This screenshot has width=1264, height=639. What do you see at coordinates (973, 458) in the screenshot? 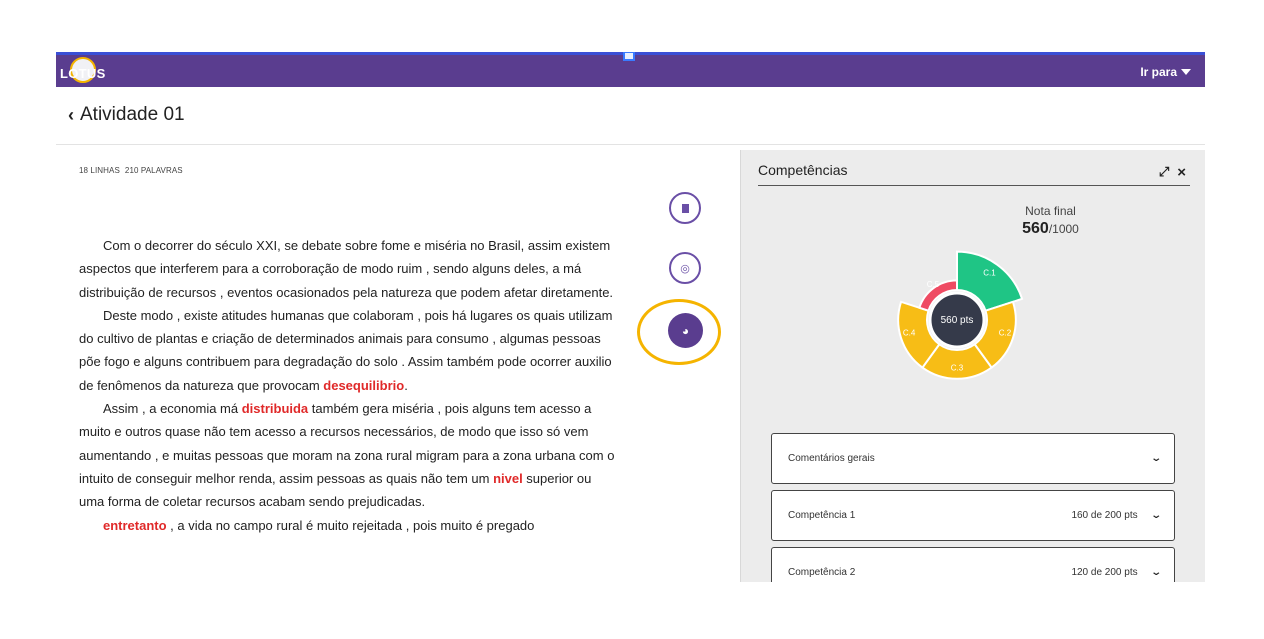
I see `accordion-comentarios-gerais: Comentários gerais ⌄` at bounding box center [973, 458].